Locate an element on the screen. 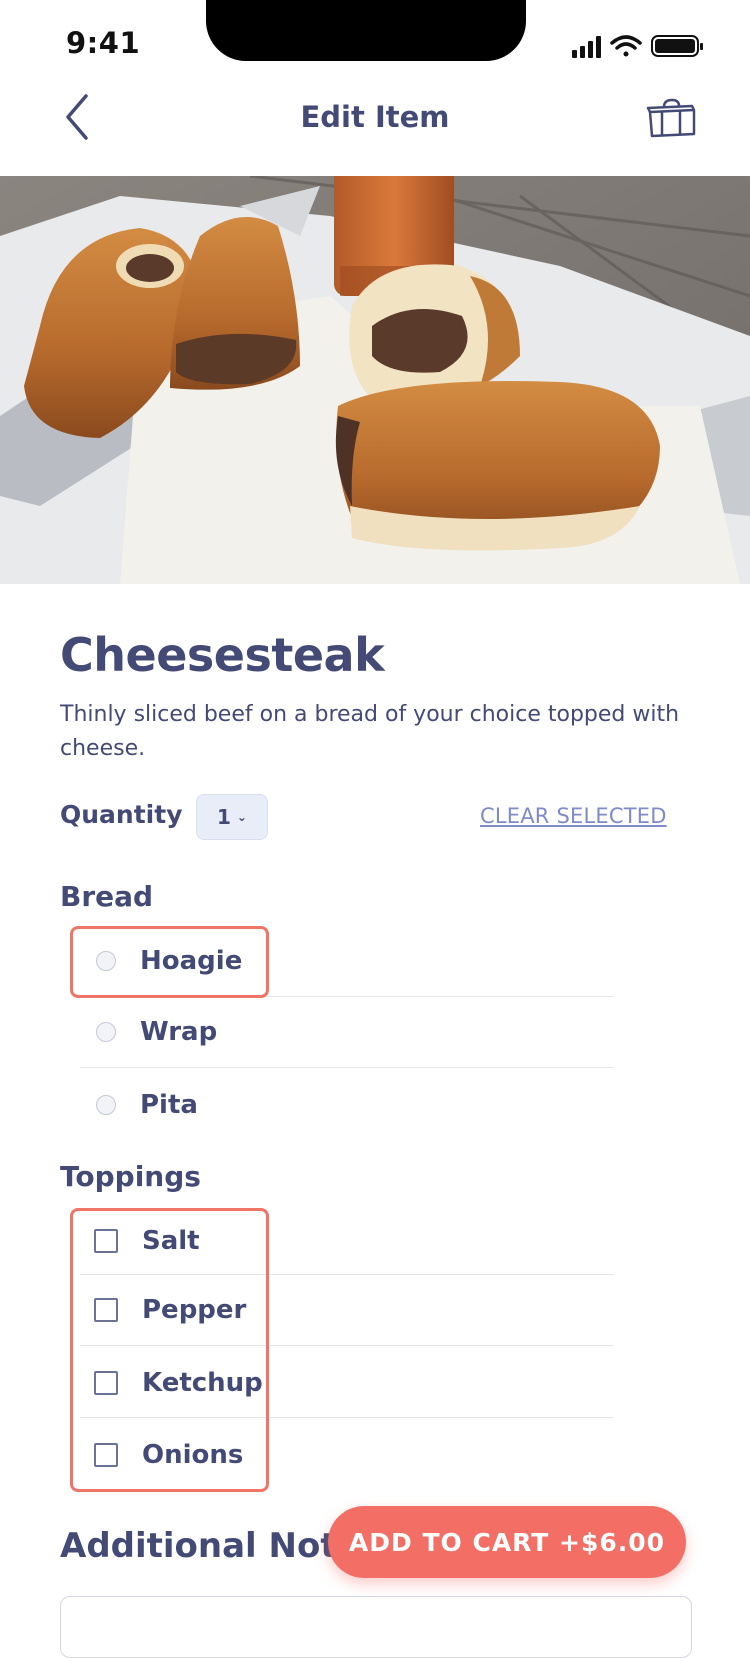 The width and height of the screenshot is (750, 1658). wifi-icon is located at coordinates (626, 46).